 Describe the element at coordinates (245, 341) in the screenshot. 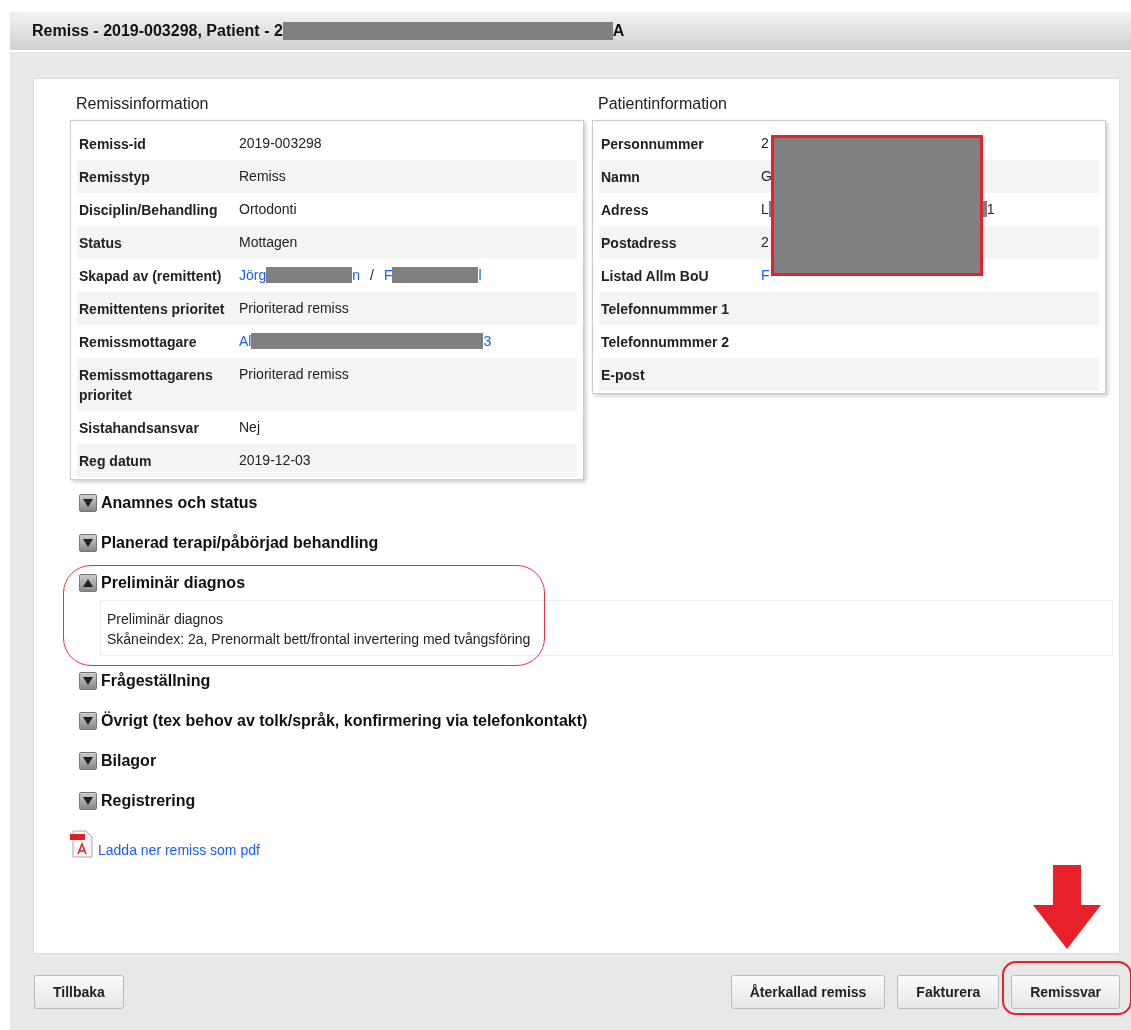

I see `link: Al` at that location.